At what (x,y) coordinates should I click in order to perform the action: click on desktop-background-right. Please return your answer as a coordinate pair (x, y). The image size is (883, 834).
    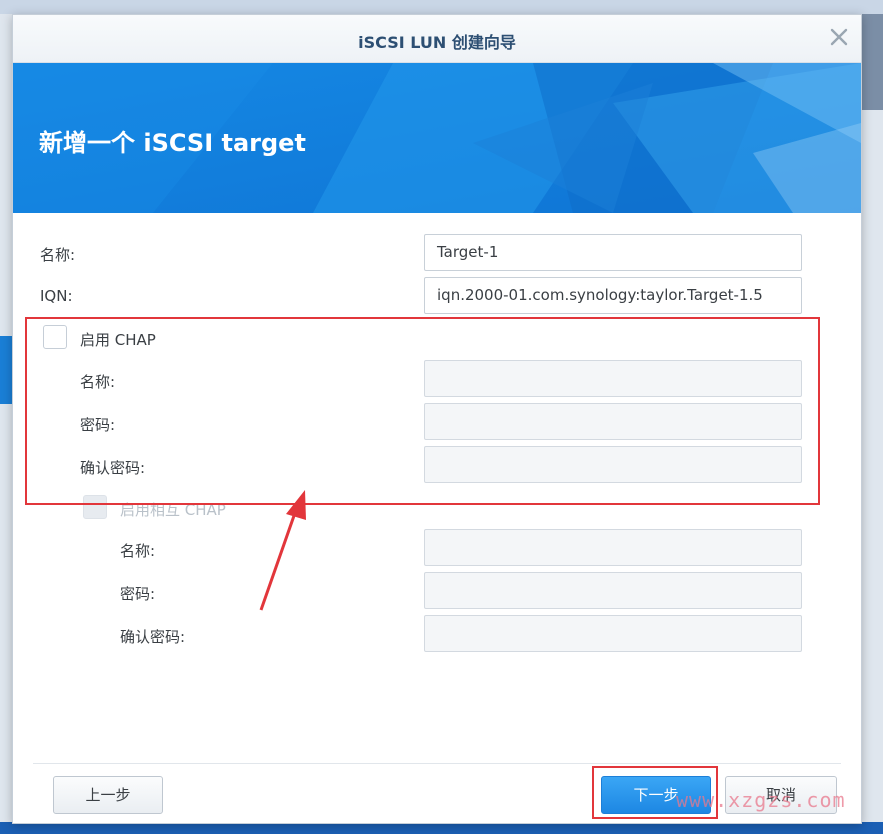
    Looking at the image, I should click on (872, 62).